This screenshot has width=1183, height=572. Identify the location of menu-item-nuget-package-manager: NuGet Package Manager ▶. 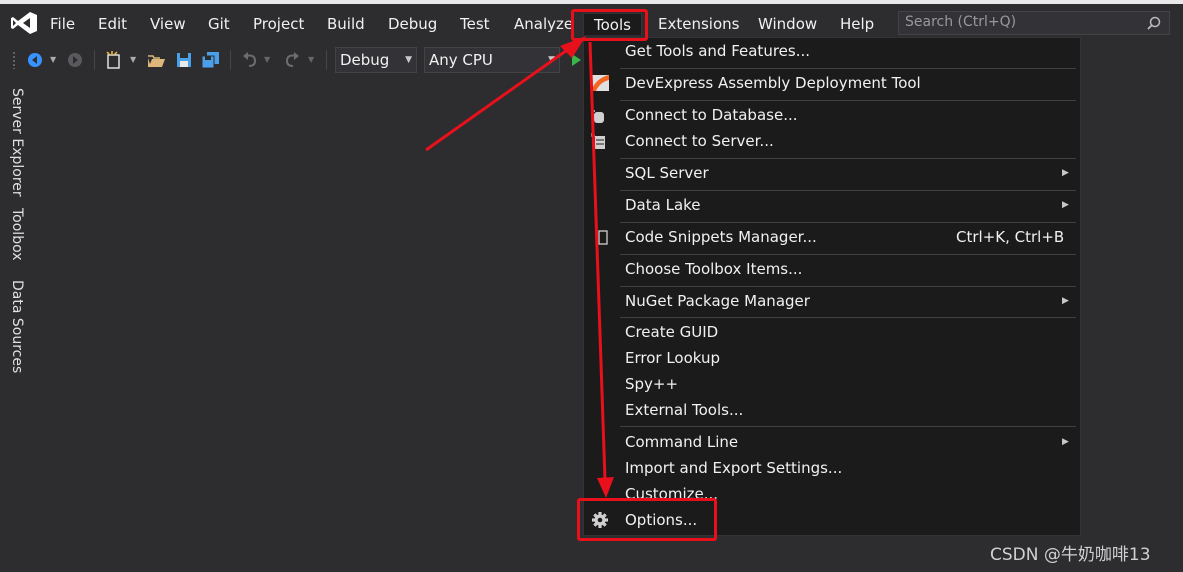
(832, 301).